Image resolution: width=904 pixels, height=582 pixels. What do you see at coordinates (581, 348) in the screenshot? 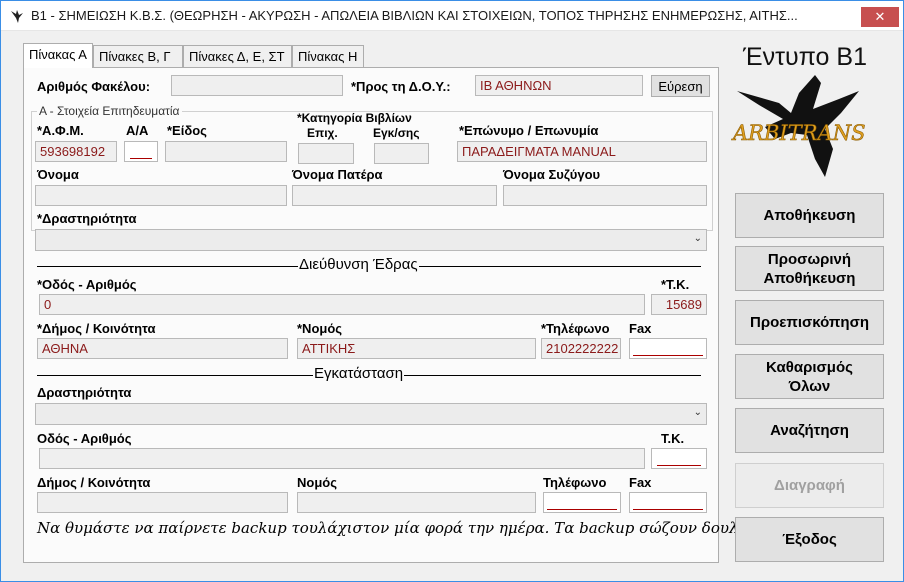
I see `hq-phone-input: 2102222222` at bounding box center [581, 348].